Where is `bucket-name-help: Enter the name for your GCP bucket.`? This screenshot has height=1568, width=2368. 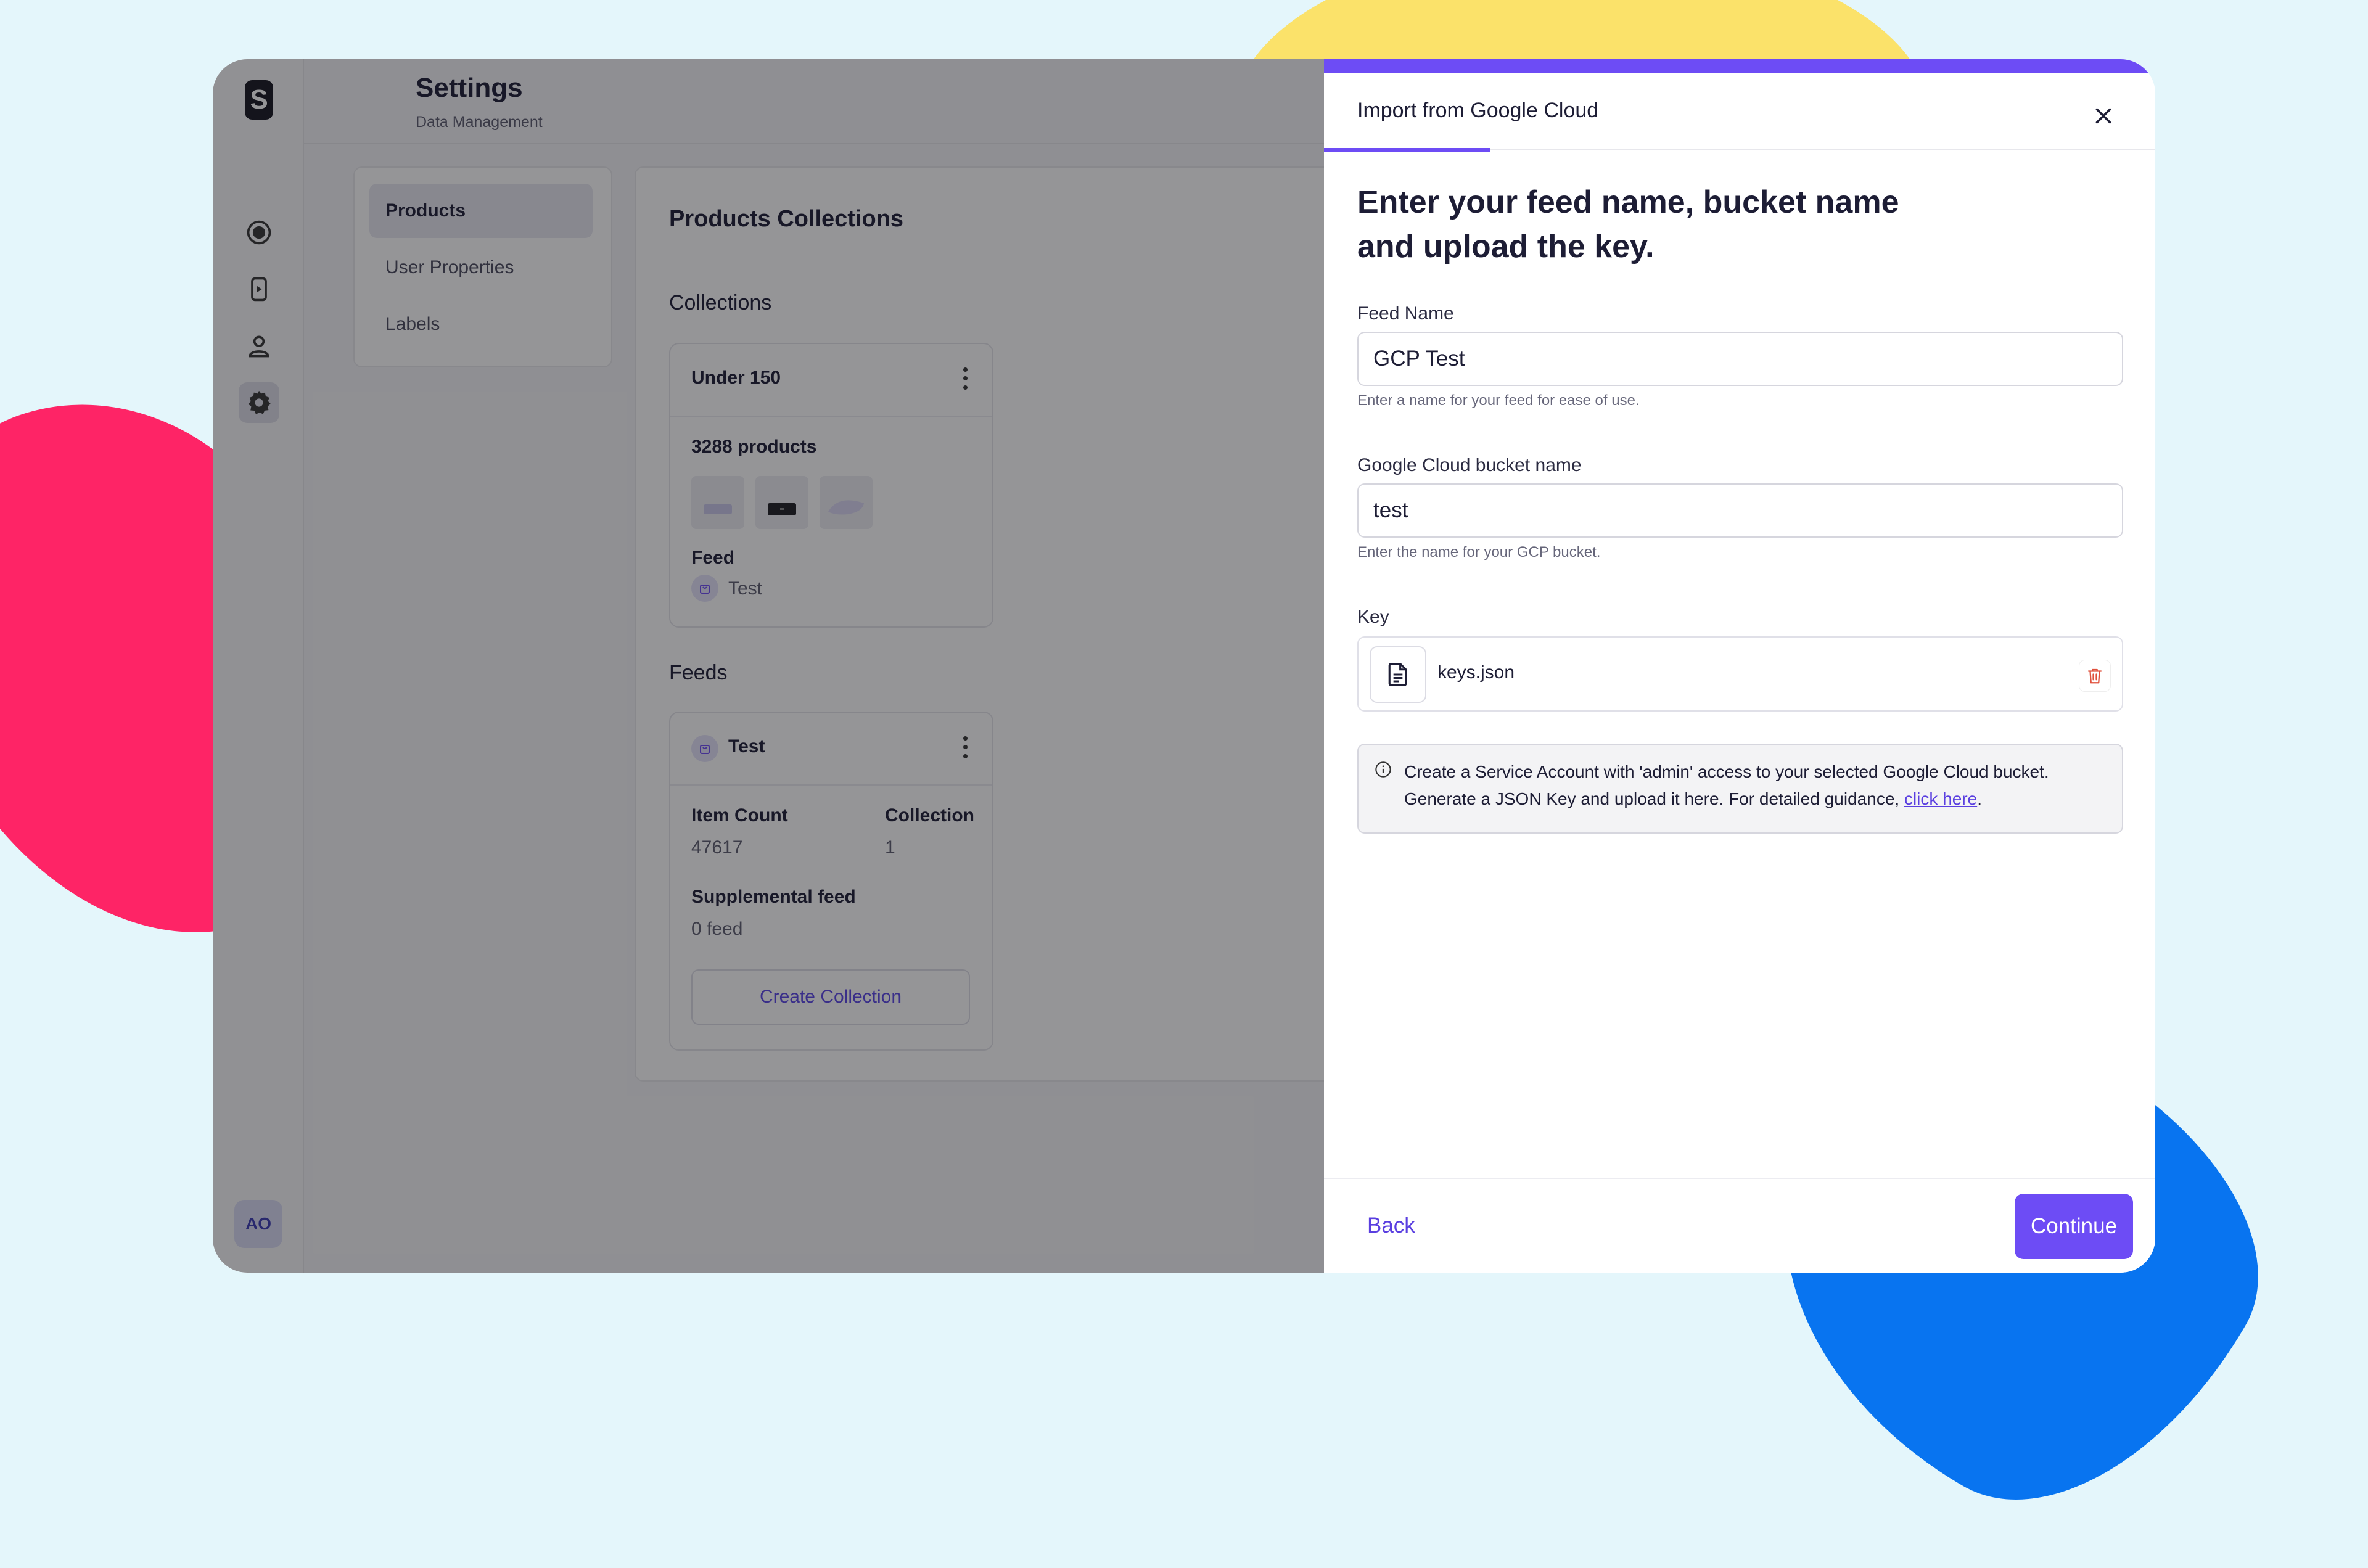 bucket-name-help: Enter the name for your GCP bucket. is located at coordinates (1479, 552).